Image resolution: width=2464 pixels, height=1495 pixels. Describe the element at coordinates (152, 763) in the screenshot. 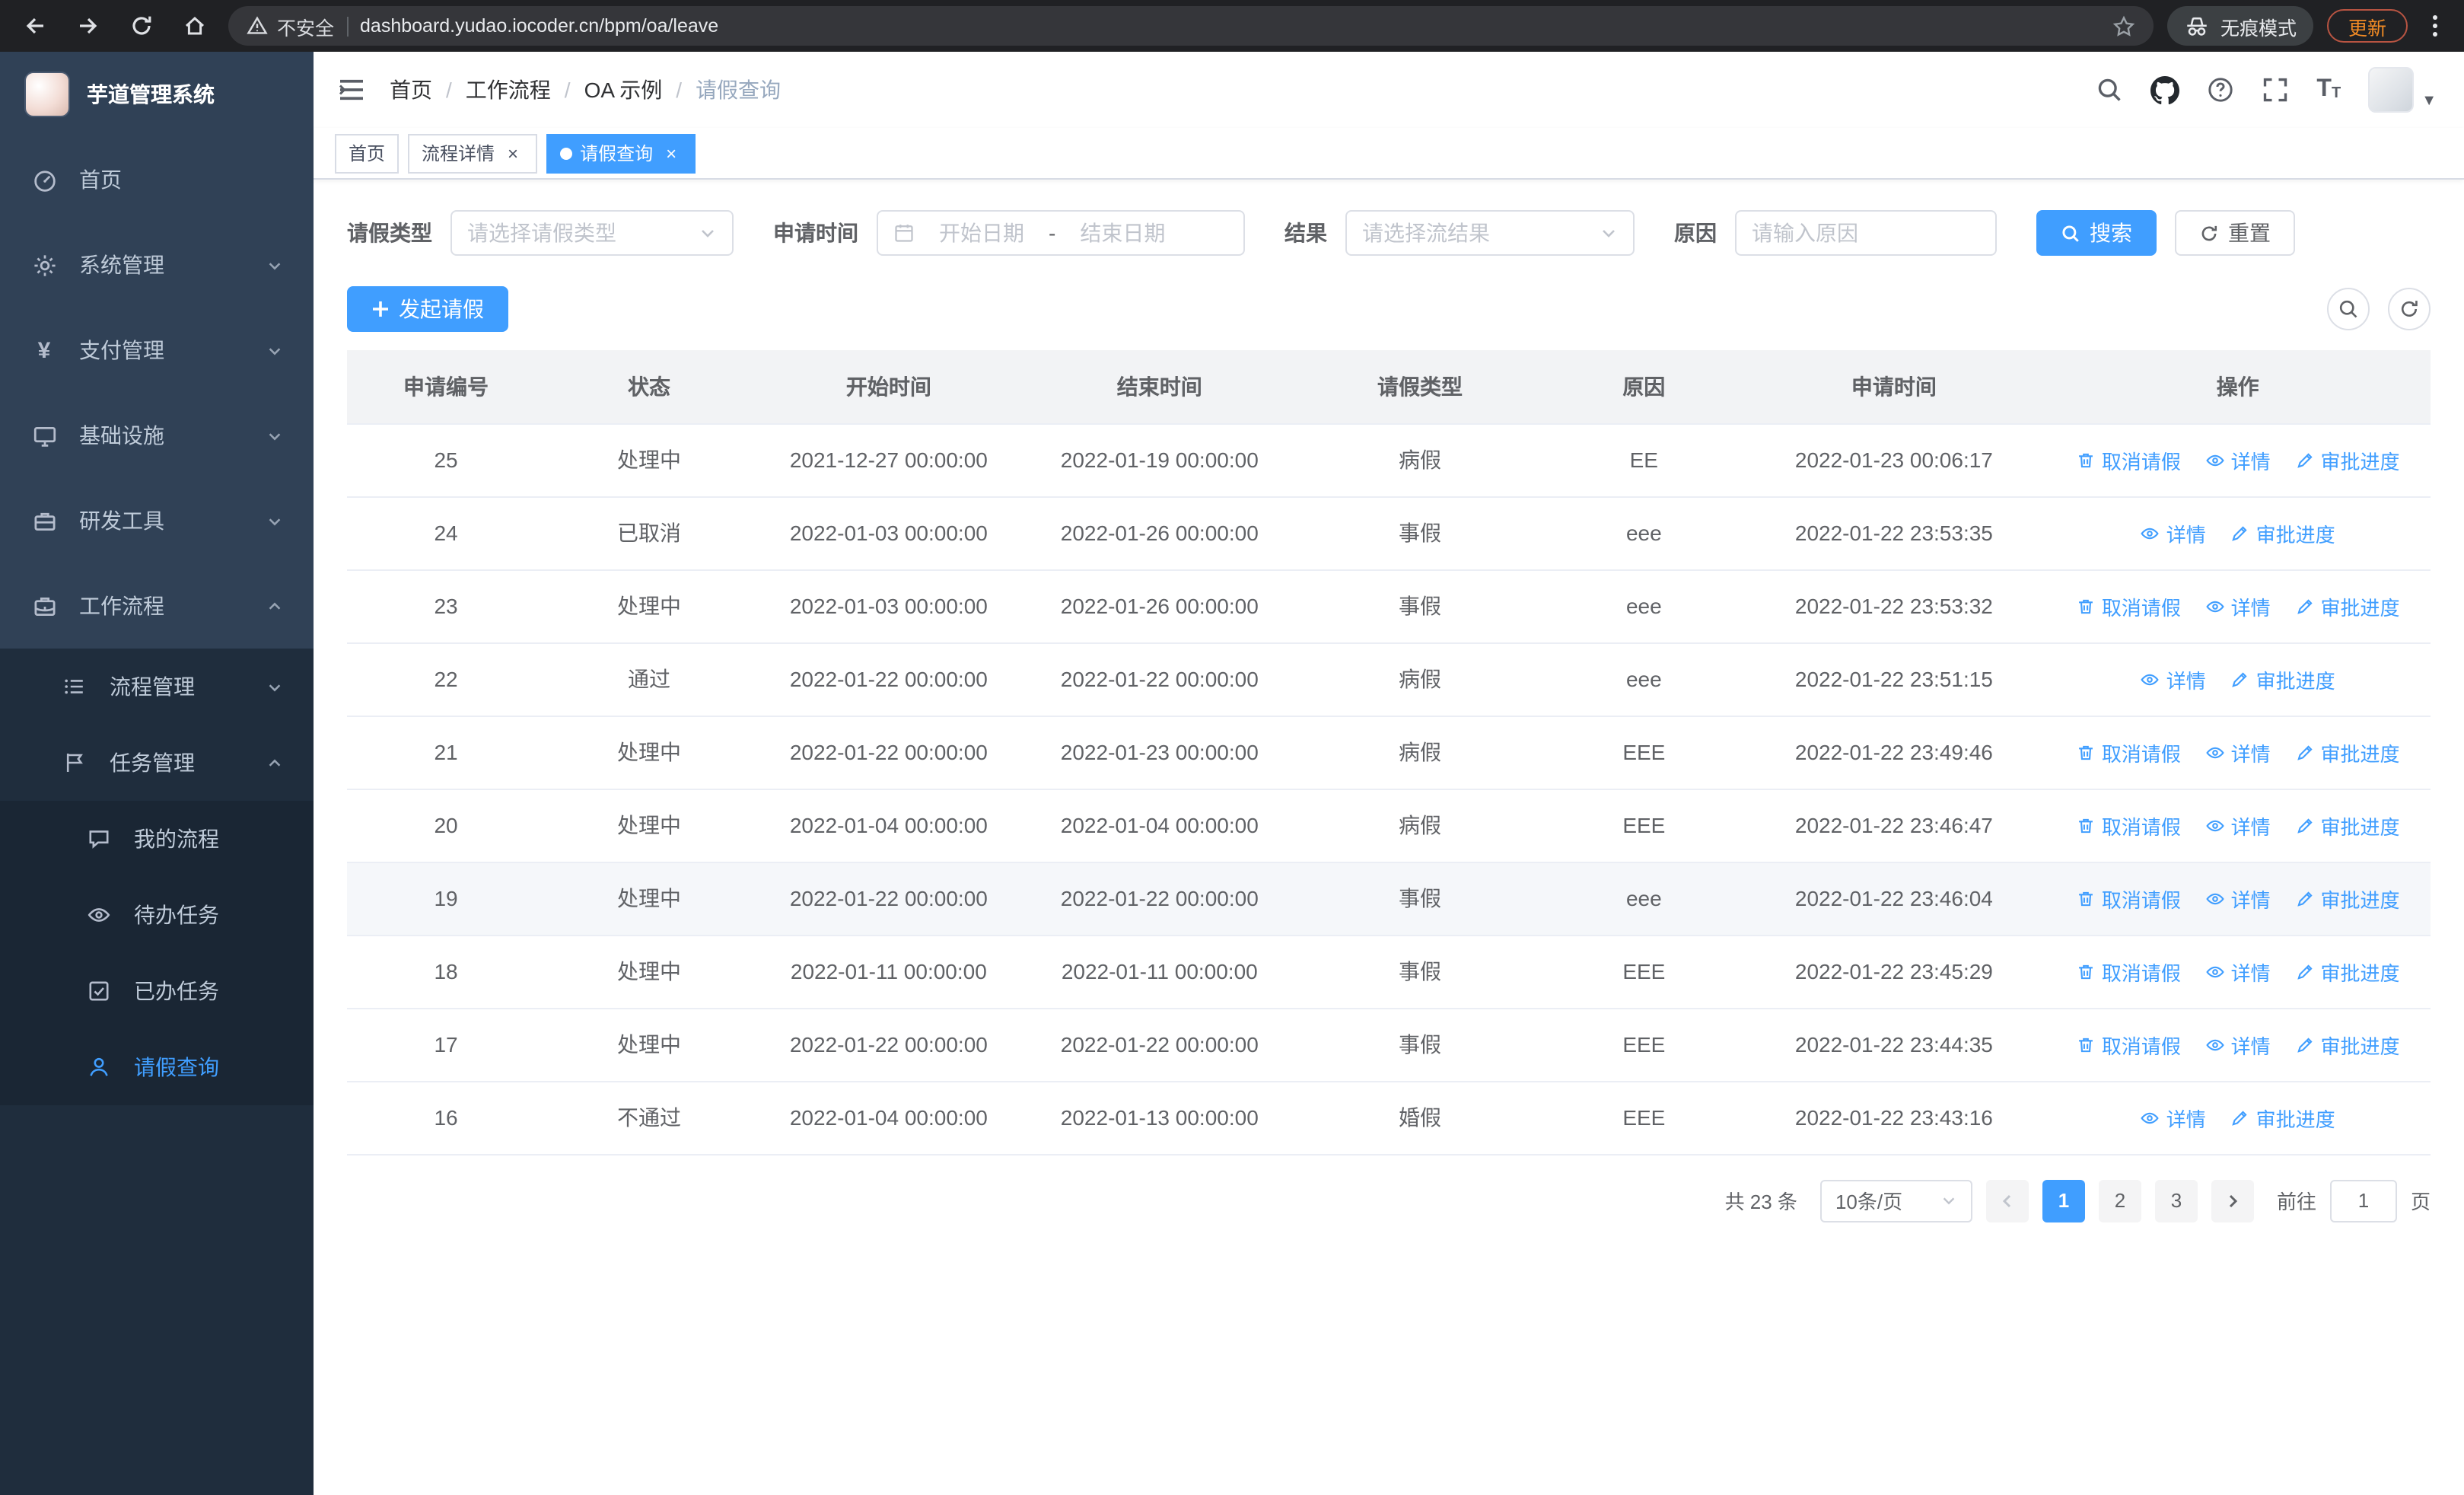

I see `sidebar-item-label: 任务管理` at that location.